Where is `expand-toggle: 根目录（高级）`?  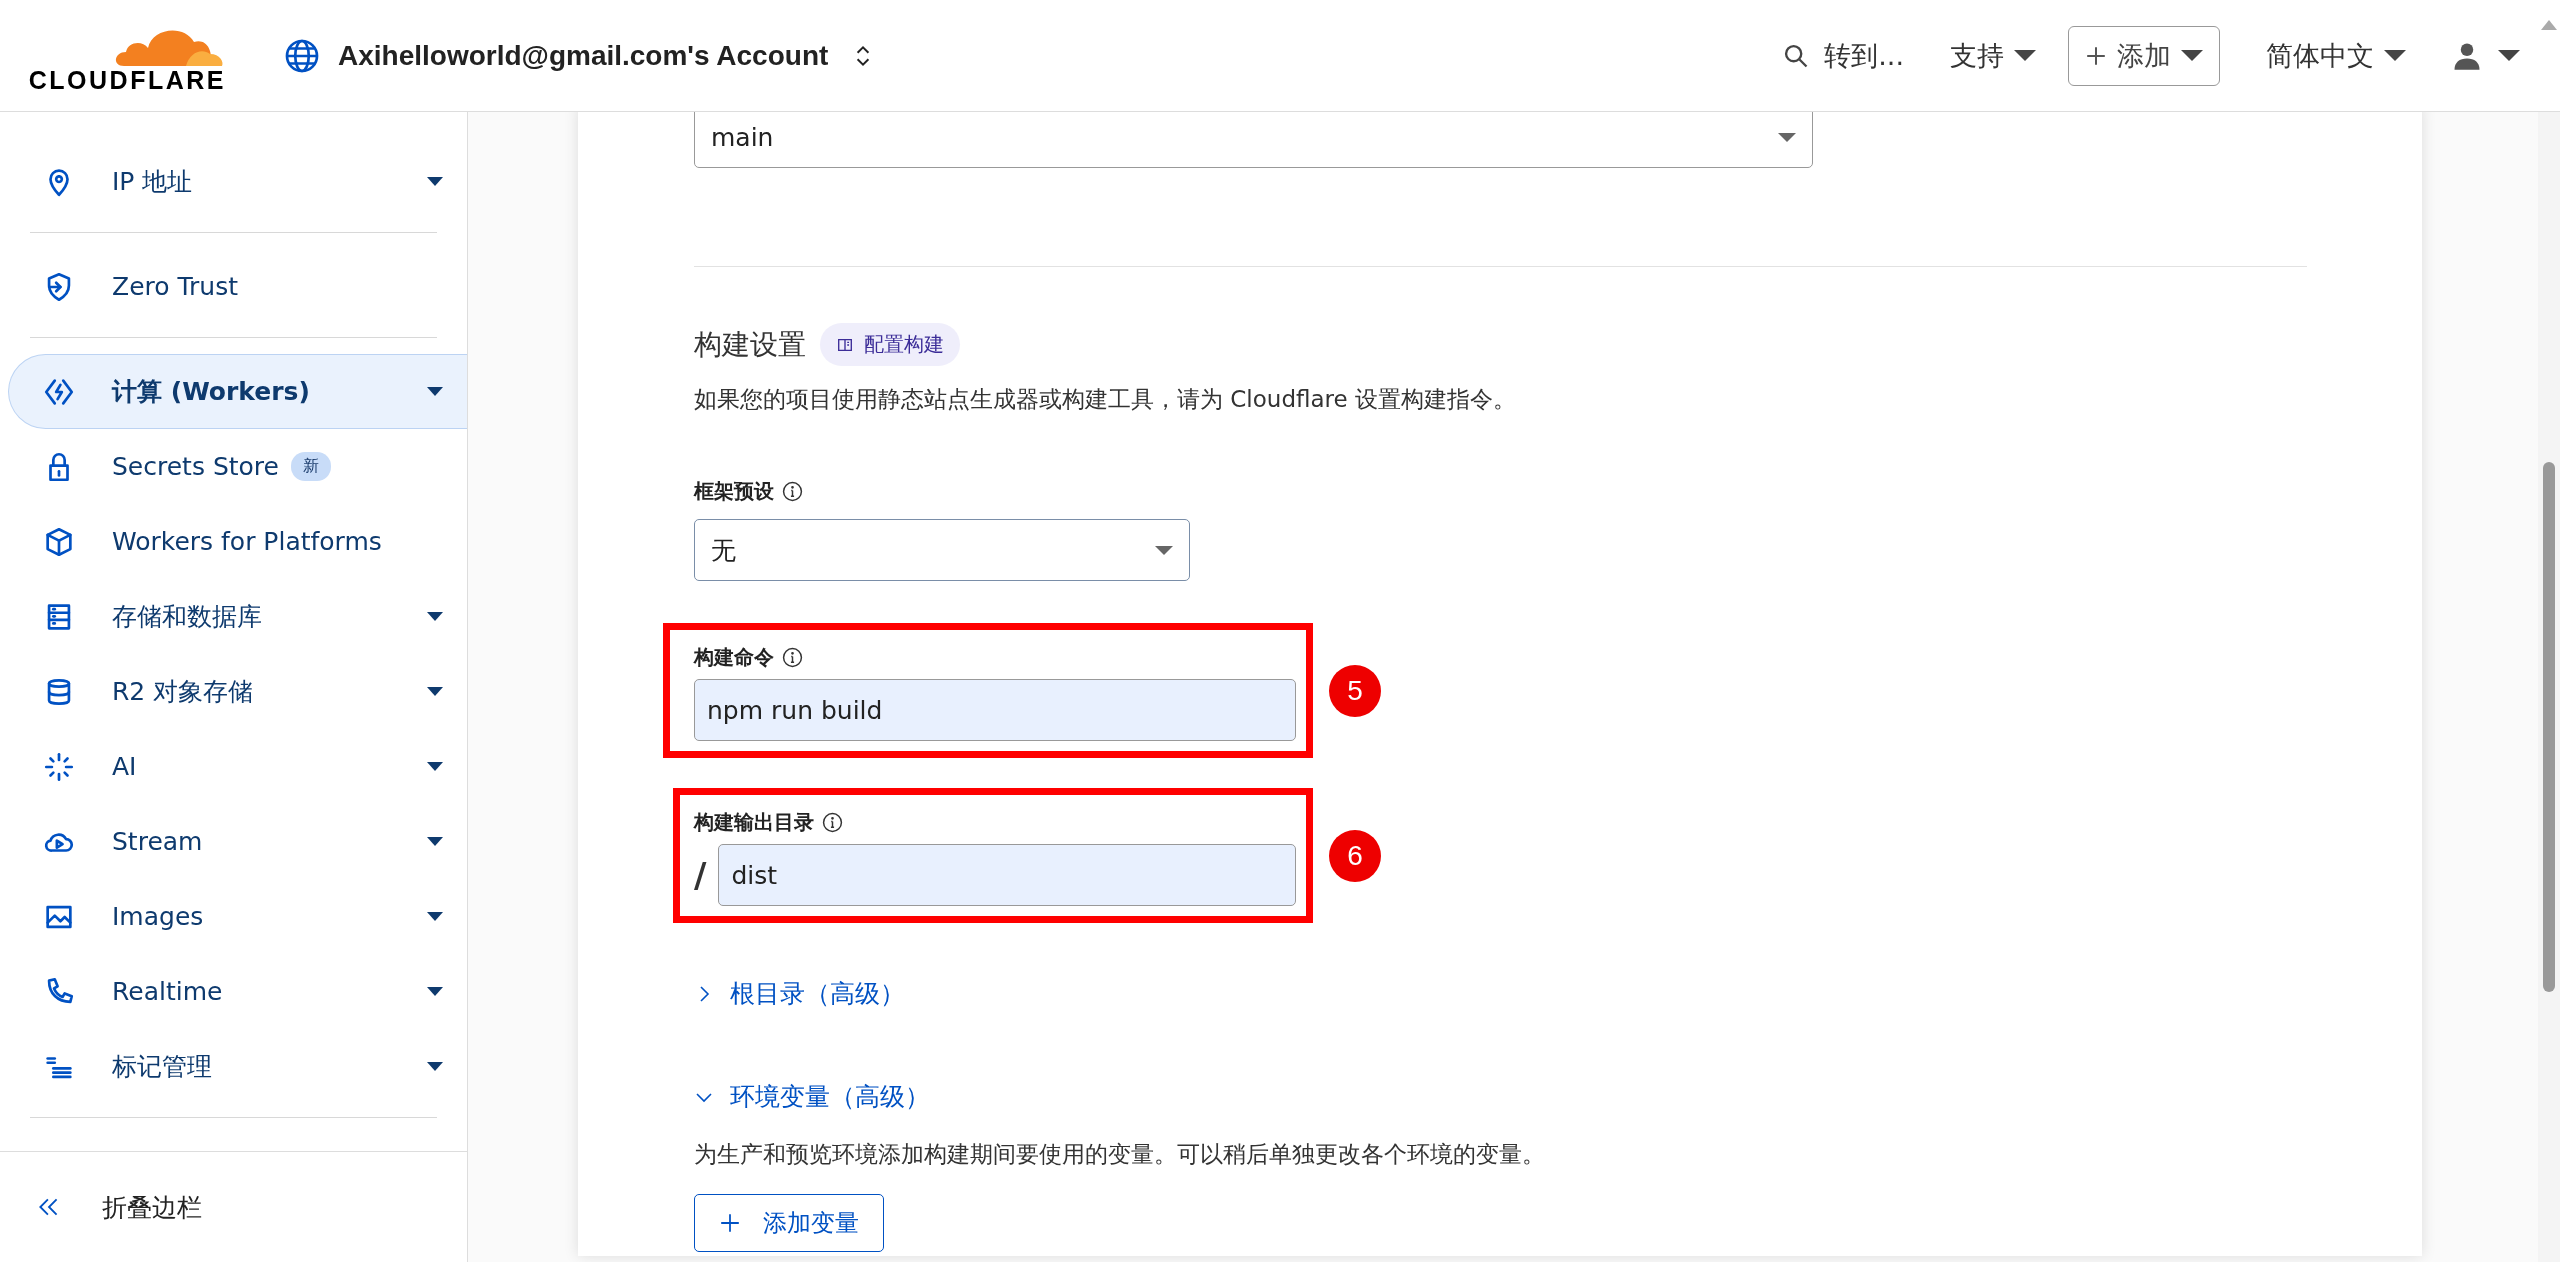 expand-toggle: 根目录（高级） is located at coordinates (799, 993).